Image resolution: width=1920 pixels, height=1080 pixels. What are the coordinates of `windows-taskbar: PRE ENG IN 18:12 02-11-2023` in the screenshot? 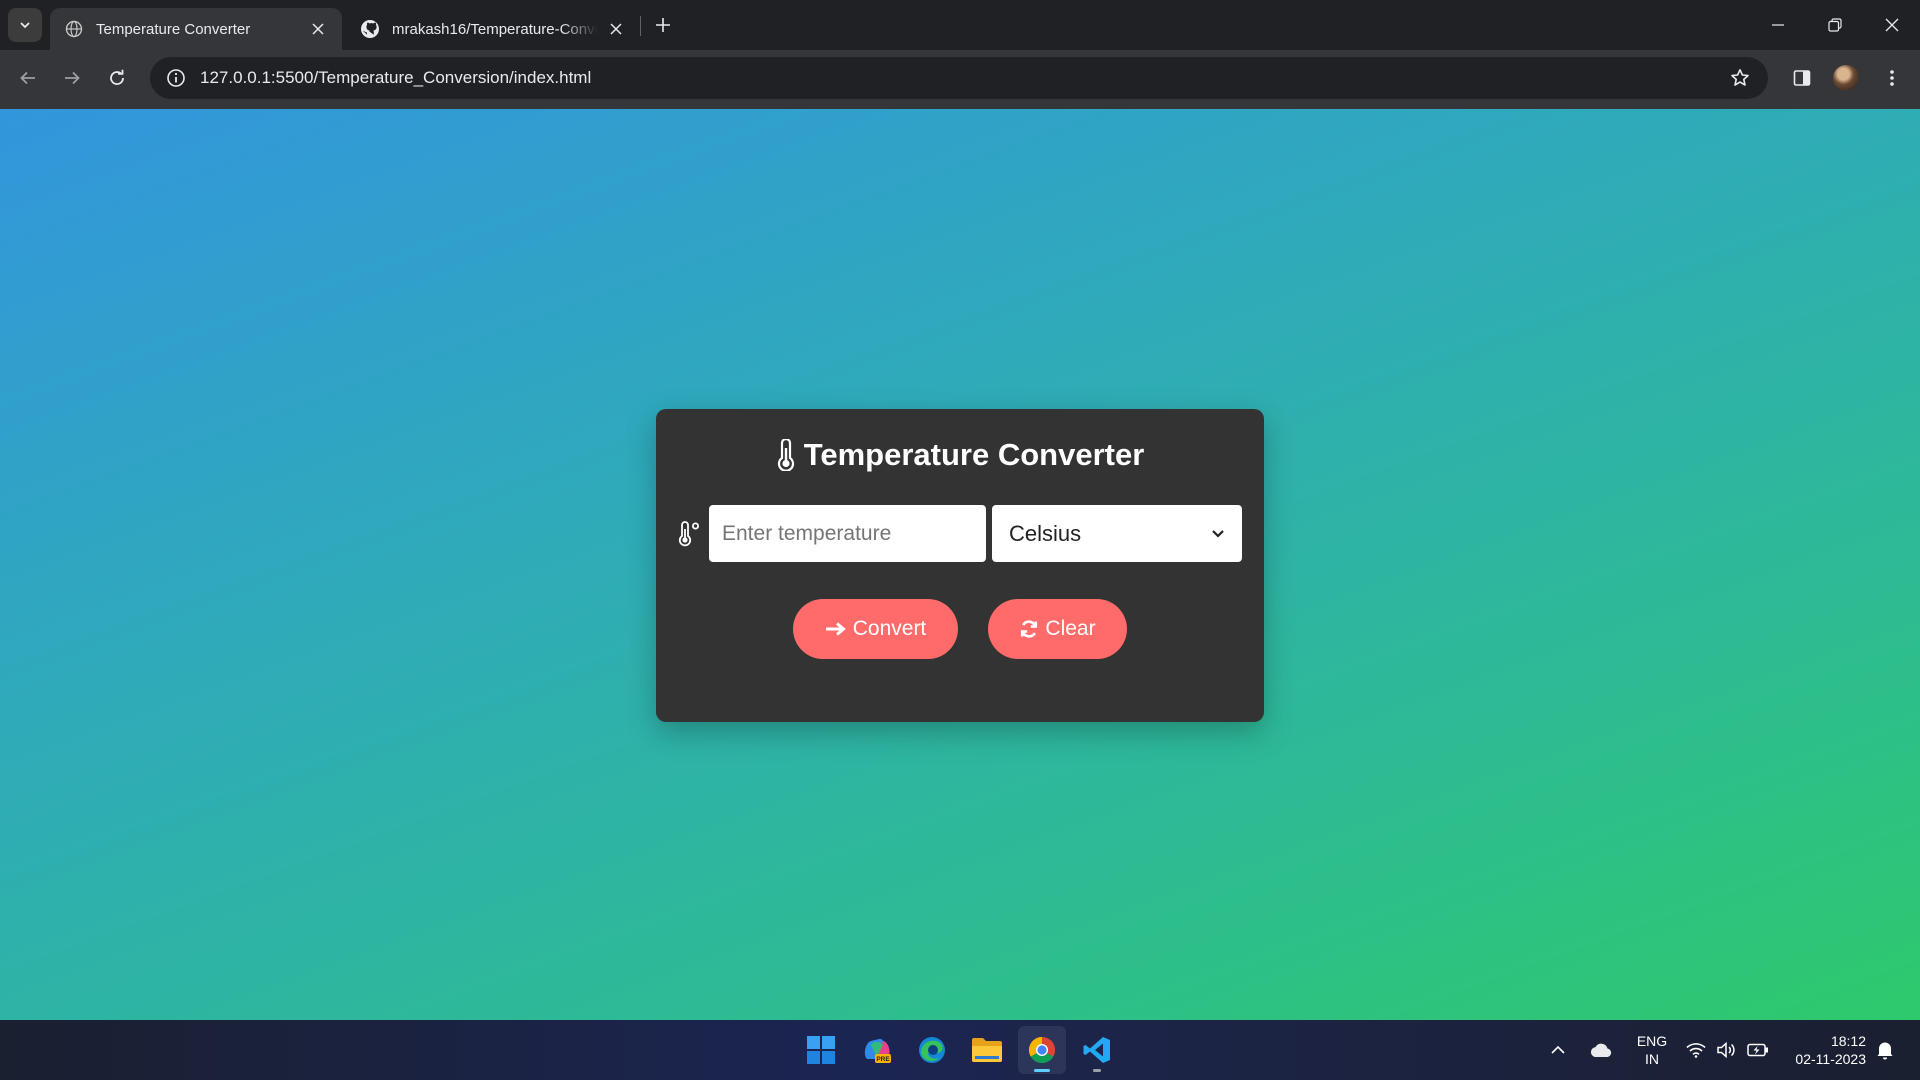 It's located at (960, 1050).